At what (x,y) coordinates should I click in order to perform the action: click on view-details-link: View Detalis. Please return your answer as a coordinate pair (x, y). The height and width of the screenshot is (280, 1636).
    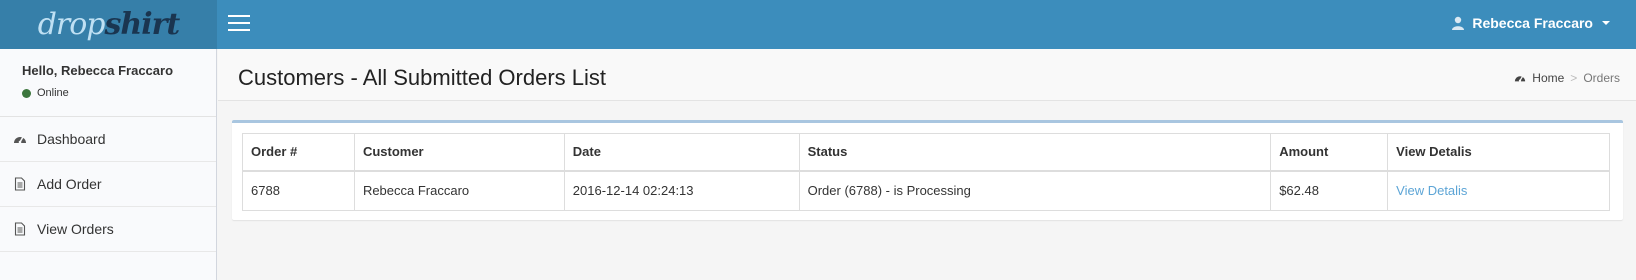
    Looking at the image, I should click on (1431, 190).